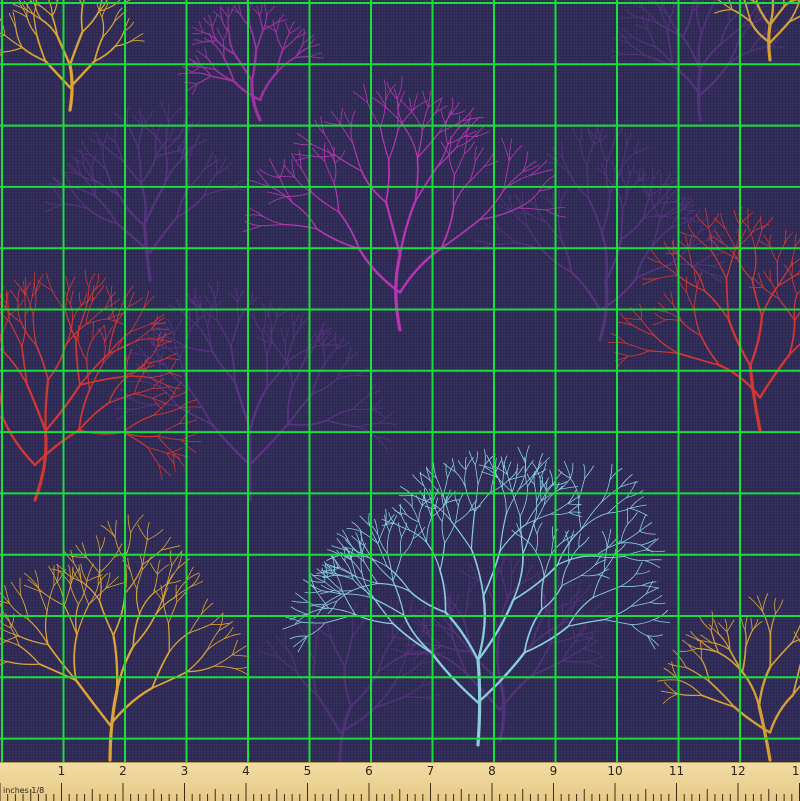 Image resolution: width=800 pixels, height=801 pixels. I want to click on ruler-number: 7, so click(431, 771).